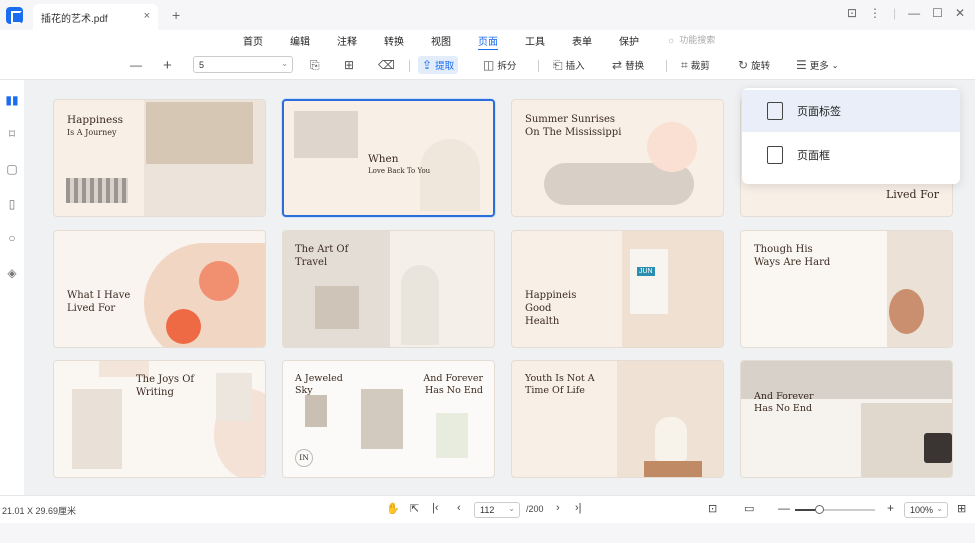 Image resolution: width=975 pixels, height=543 pixels. Describe the element at coordinates (712, 508) in the screenshot. I see `fit-page-icon: ⊡` at that location.